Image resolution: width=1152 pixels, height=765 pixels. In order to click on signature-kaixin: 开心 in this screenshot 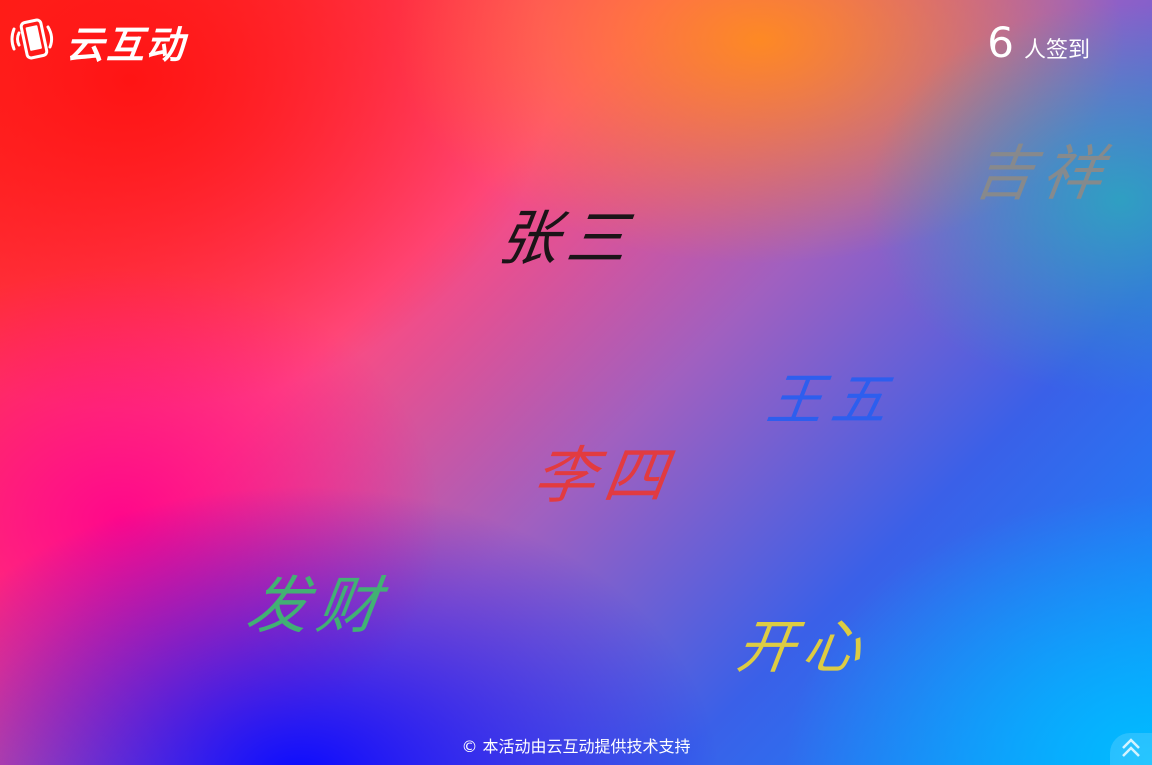, I will do `click(803, 647)`.